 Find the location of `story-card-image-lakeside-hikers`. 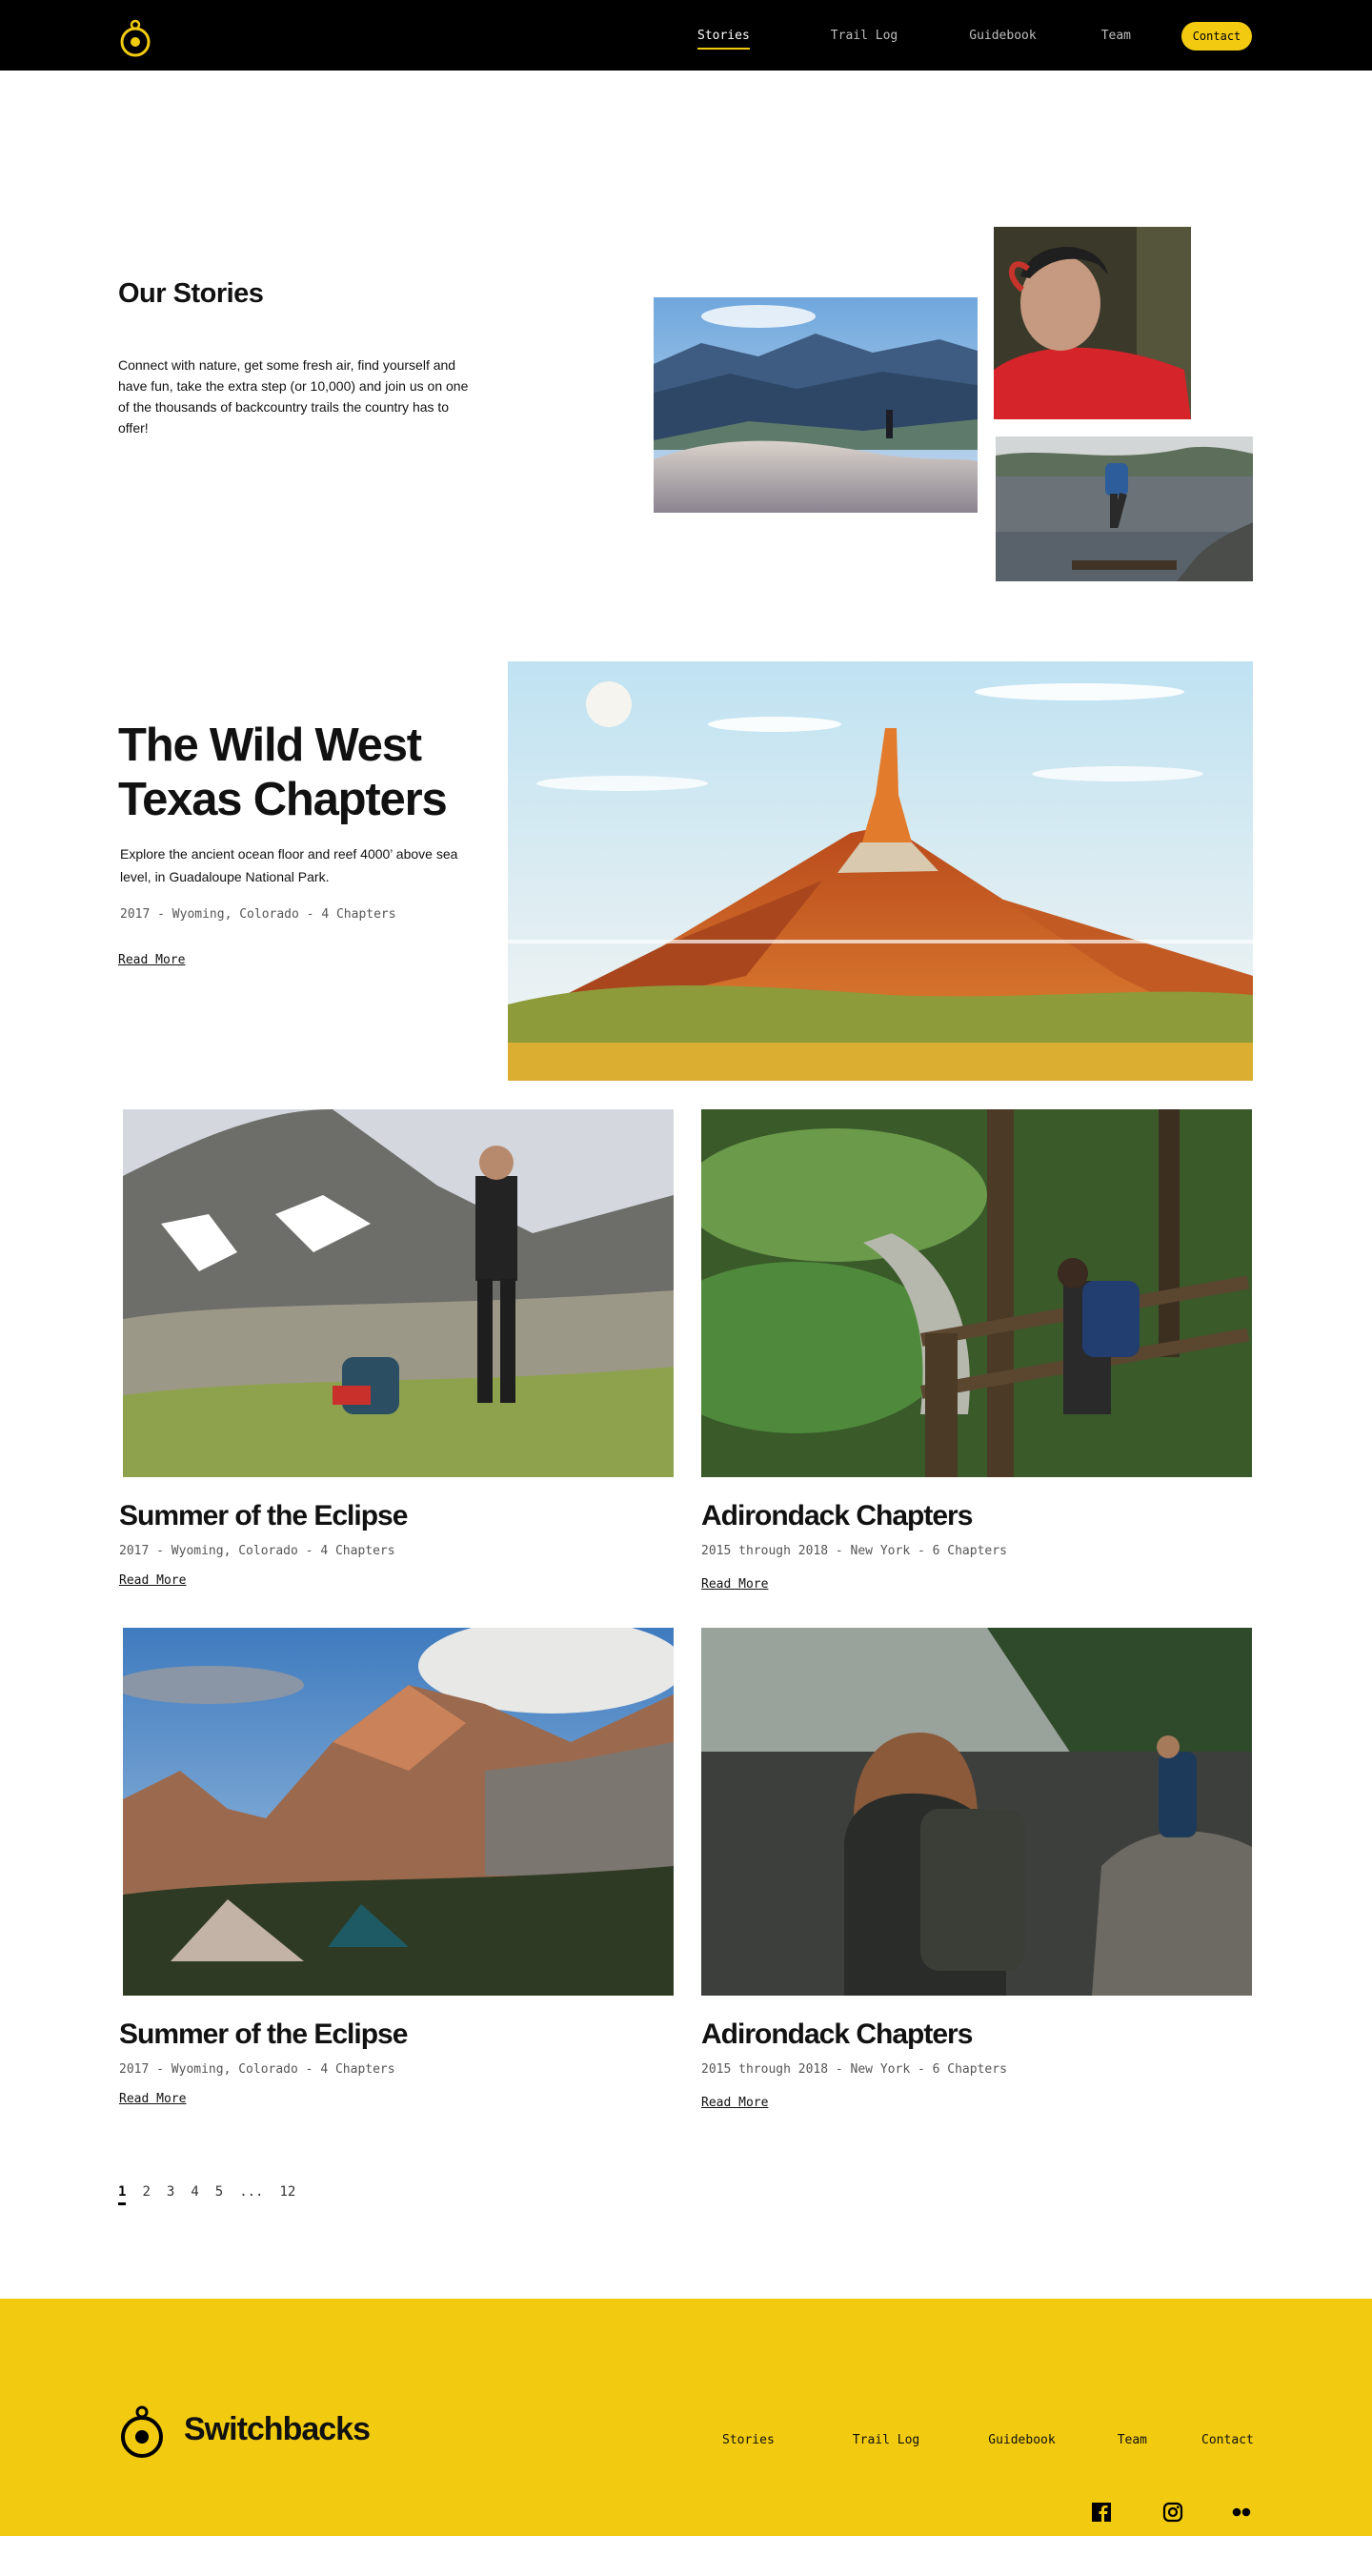

story-card-image-lakeside-hikers is located at coordinates (976, 1812).